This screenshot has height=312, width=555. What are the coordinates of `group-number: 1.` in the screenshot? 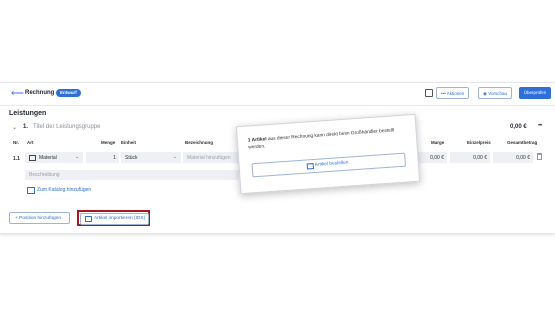 It's located at (26, 127).